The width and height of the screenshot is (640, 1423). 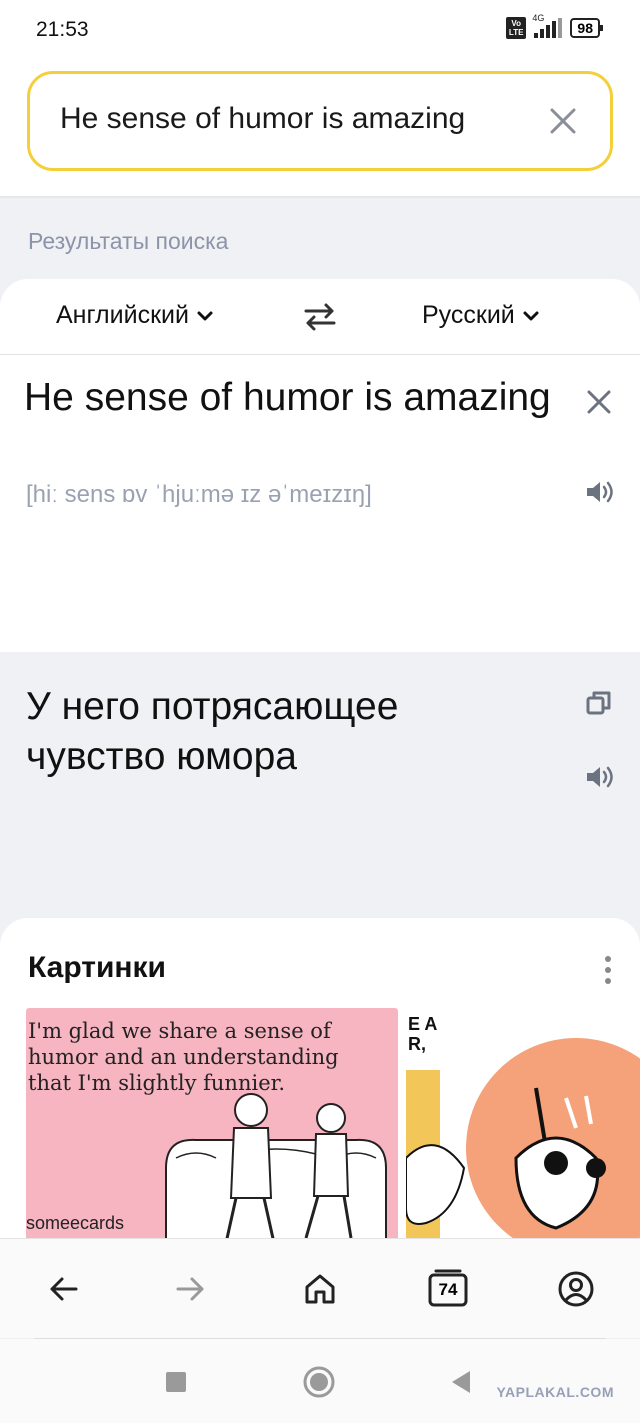 I want to click on swap-languages-icon, so click(x=320, y=317).